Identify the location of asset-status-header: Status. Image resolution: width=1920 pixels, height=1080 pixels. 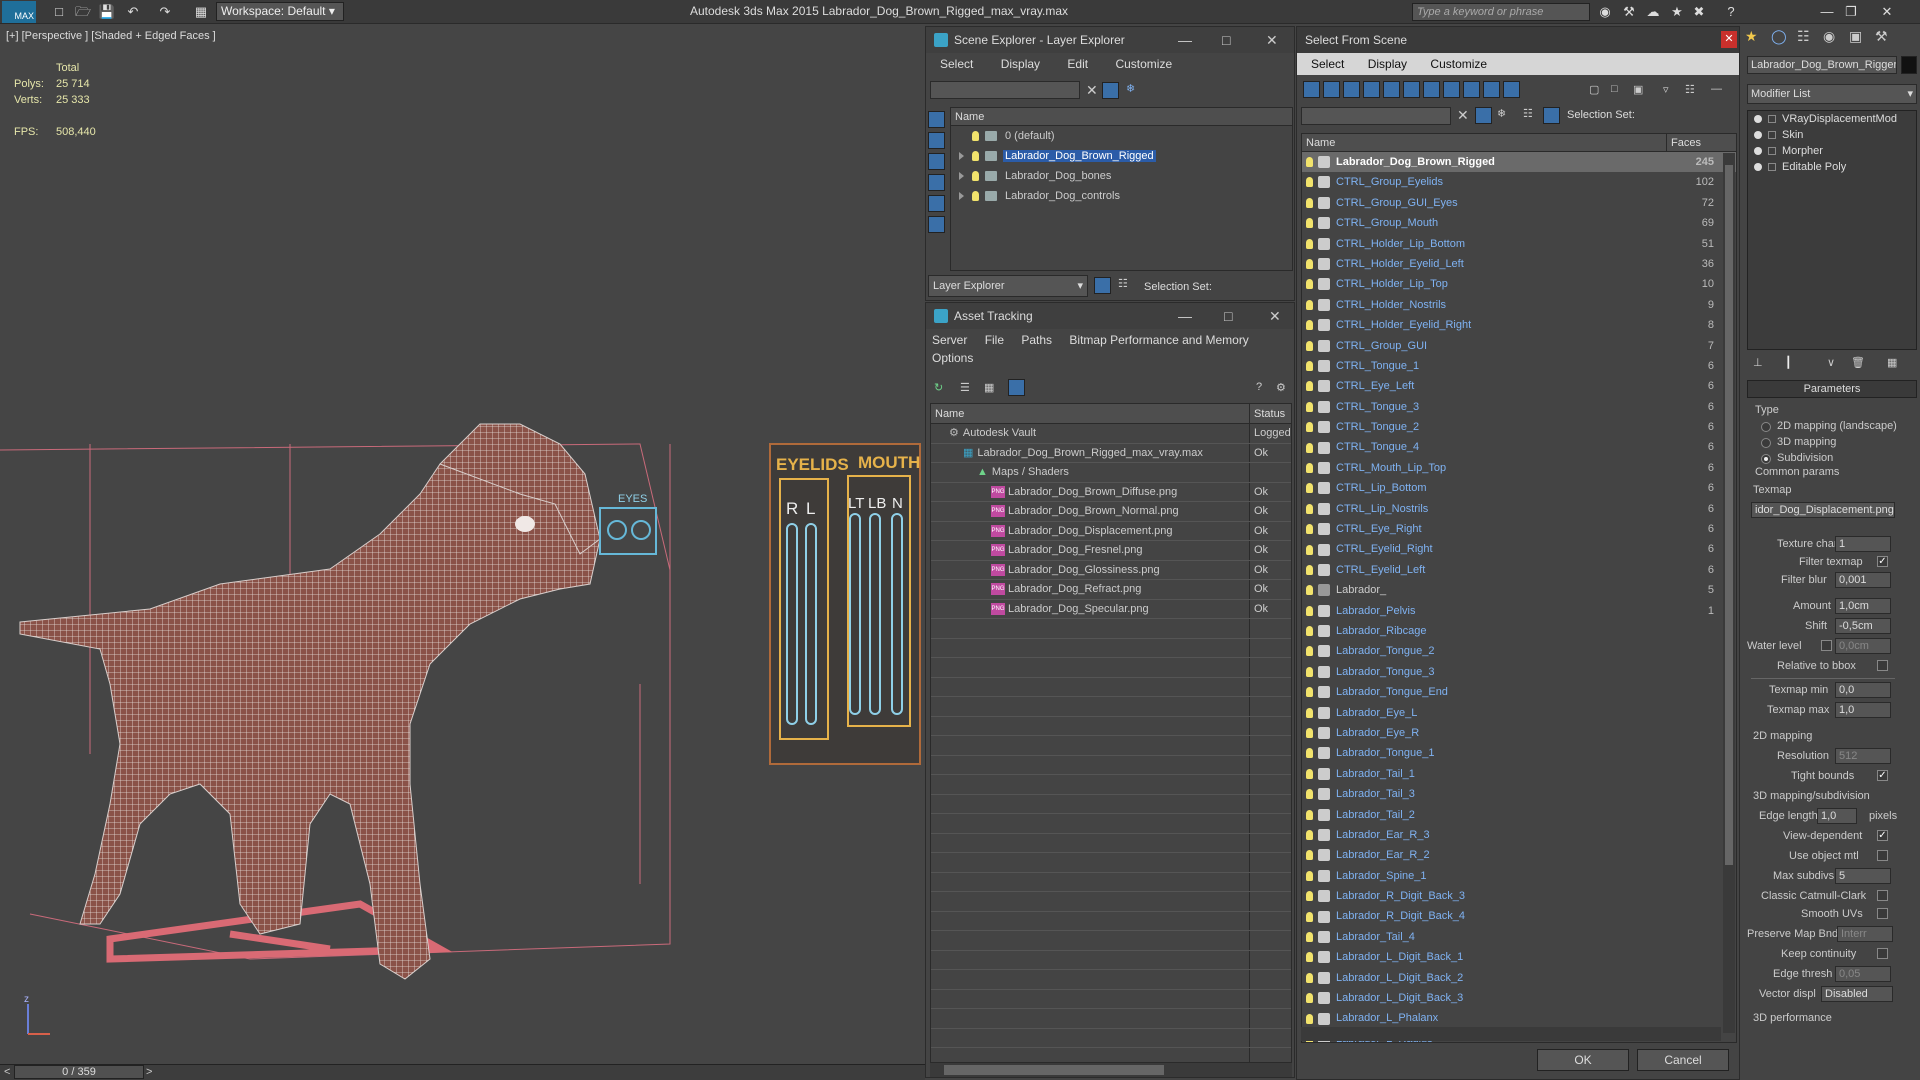
(1267, 414).